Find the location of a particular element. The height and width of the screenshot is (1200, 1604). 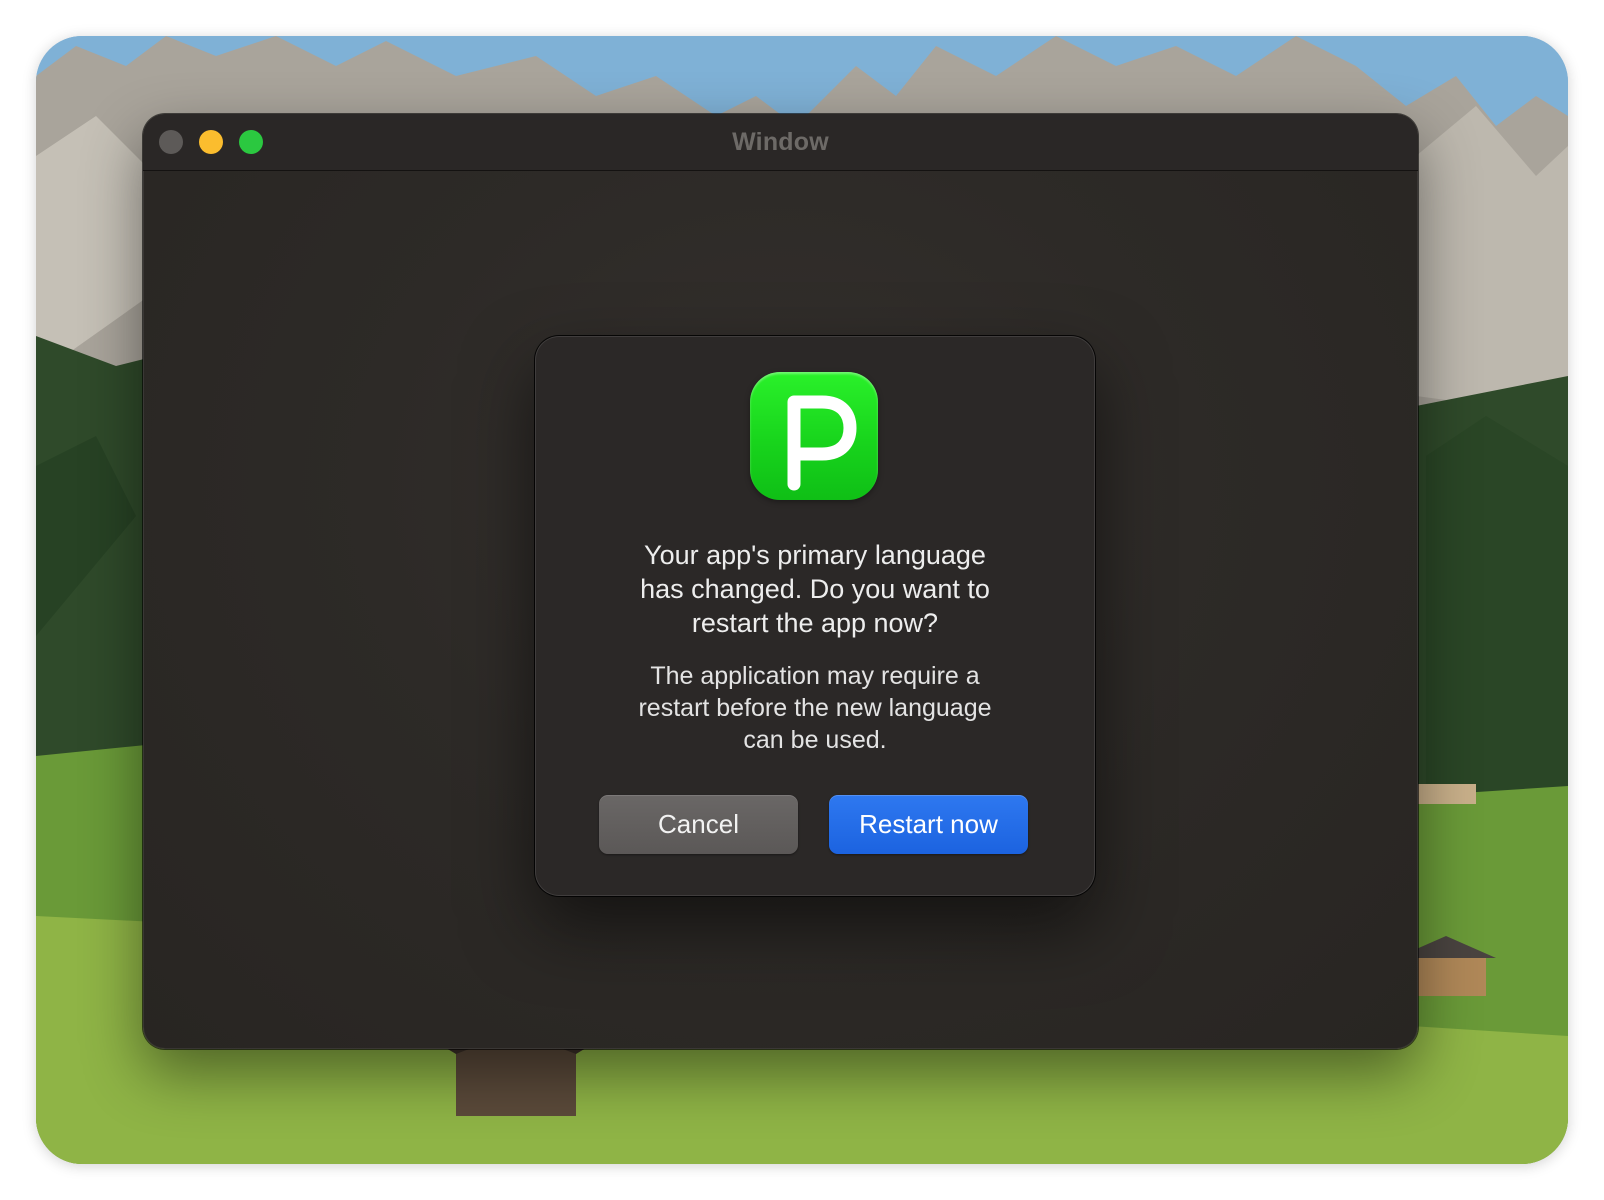

restart-now-button: Restart now is located at coordinates (928, 824).